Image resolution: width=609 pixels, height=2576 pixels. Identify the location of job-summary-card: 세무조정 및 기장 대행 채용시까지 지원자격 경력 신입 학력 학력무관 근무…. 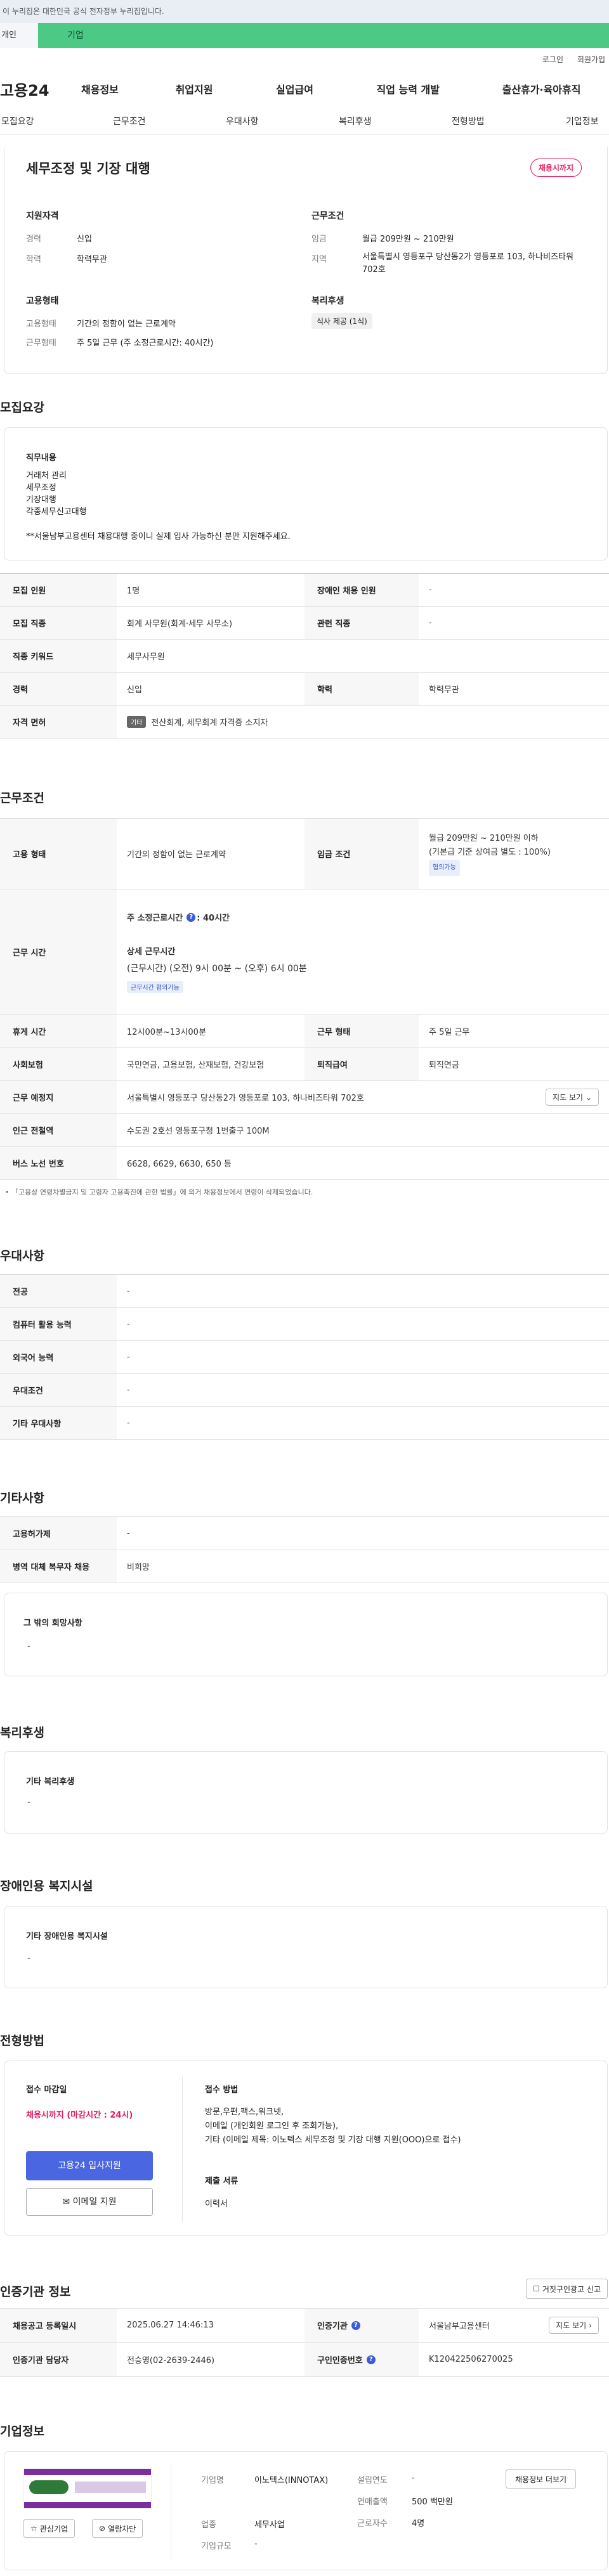
(306, 260).